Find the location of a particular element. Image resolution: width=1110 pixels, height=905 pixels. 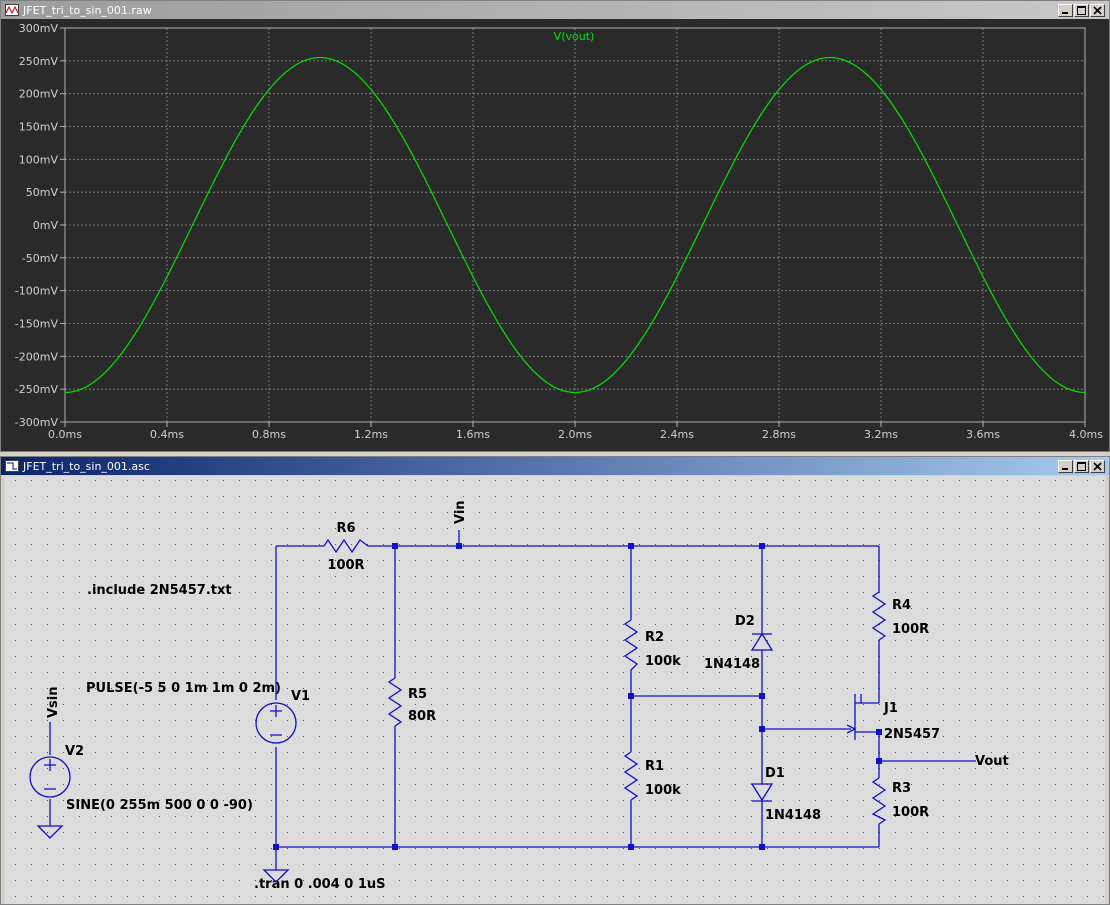

y-tick-label: 0mV is located at coordinates (46, 225).